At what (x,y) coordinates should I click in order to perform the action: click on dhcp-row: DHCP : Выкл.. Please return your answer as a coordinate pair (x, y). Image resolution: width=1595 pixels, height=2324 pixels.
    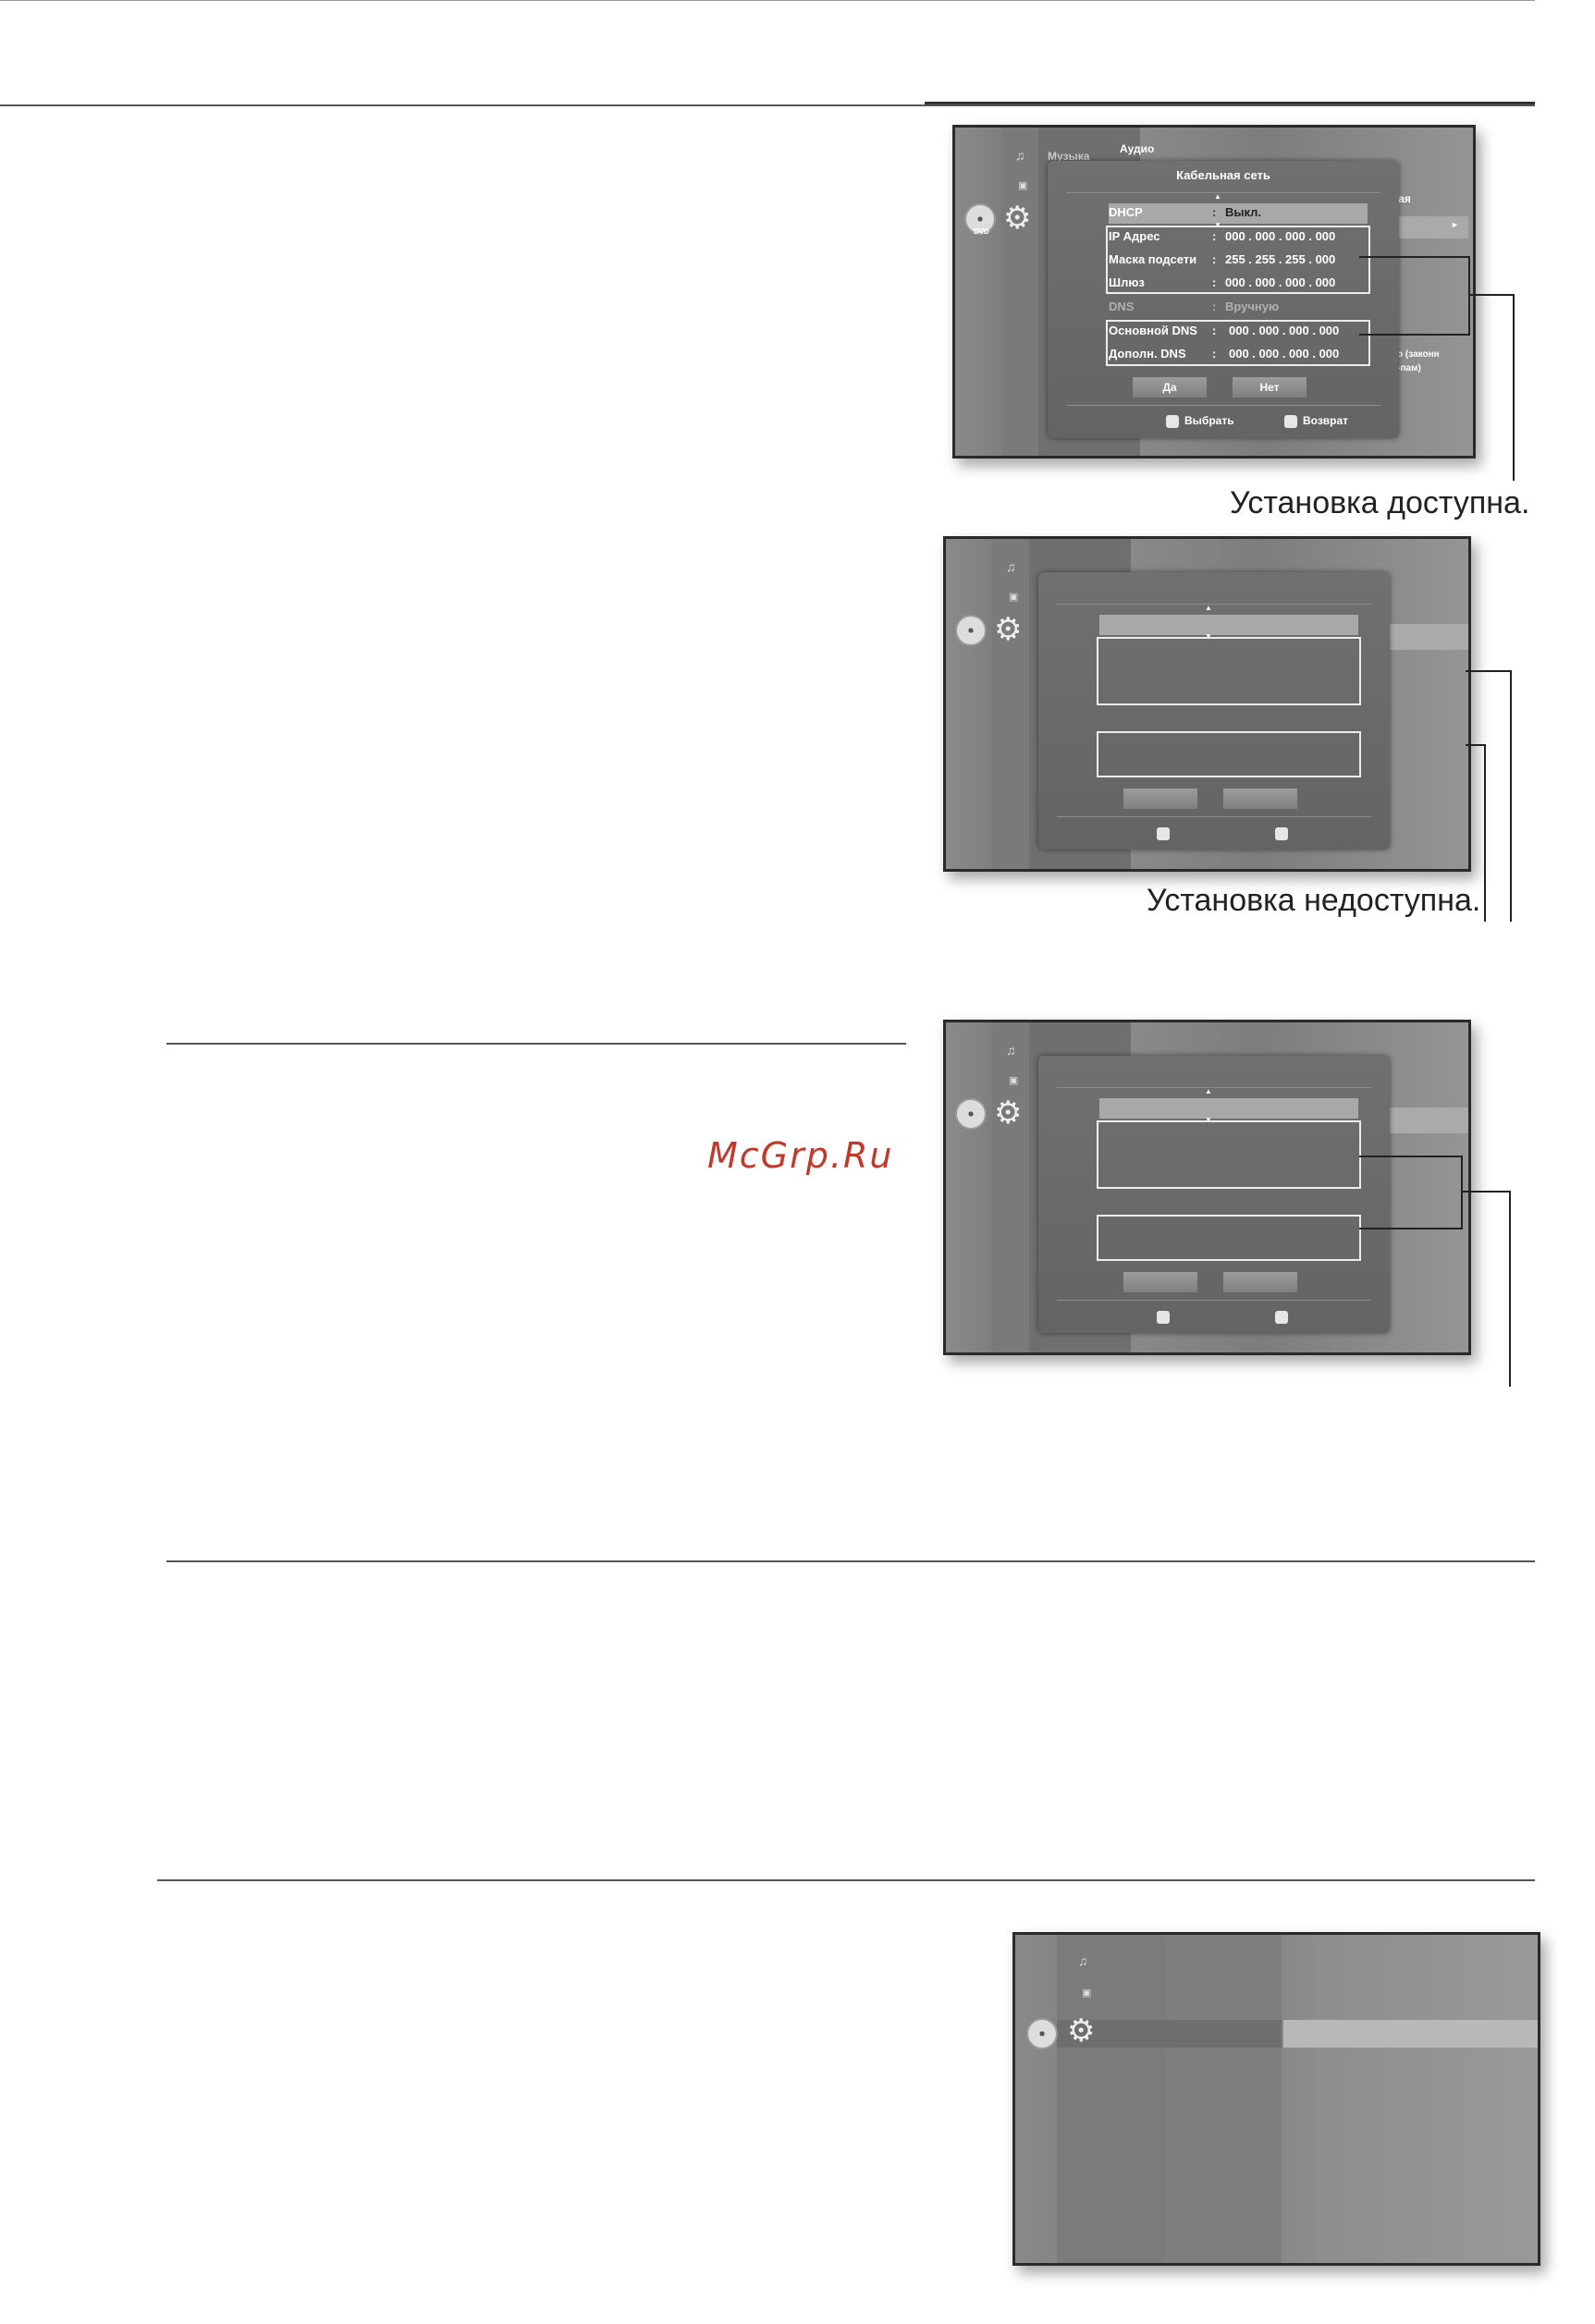
    Looking at the image, I should click on (1240, 213).